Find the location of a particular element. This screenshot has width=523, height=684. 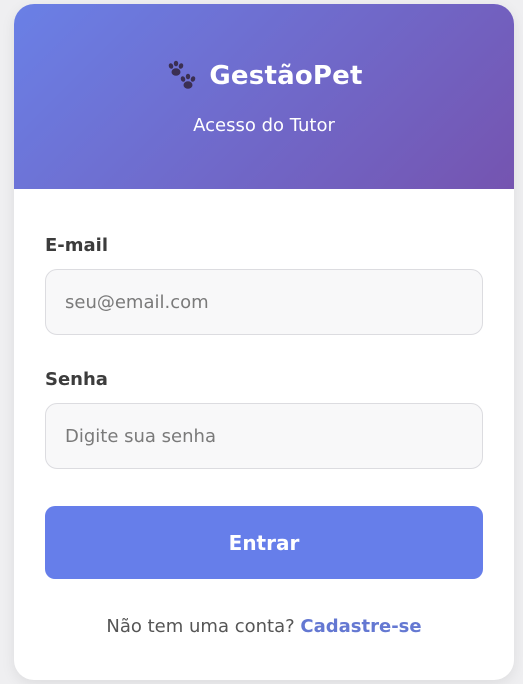

brand: GestãoPet is located at coordinates (264, 76).